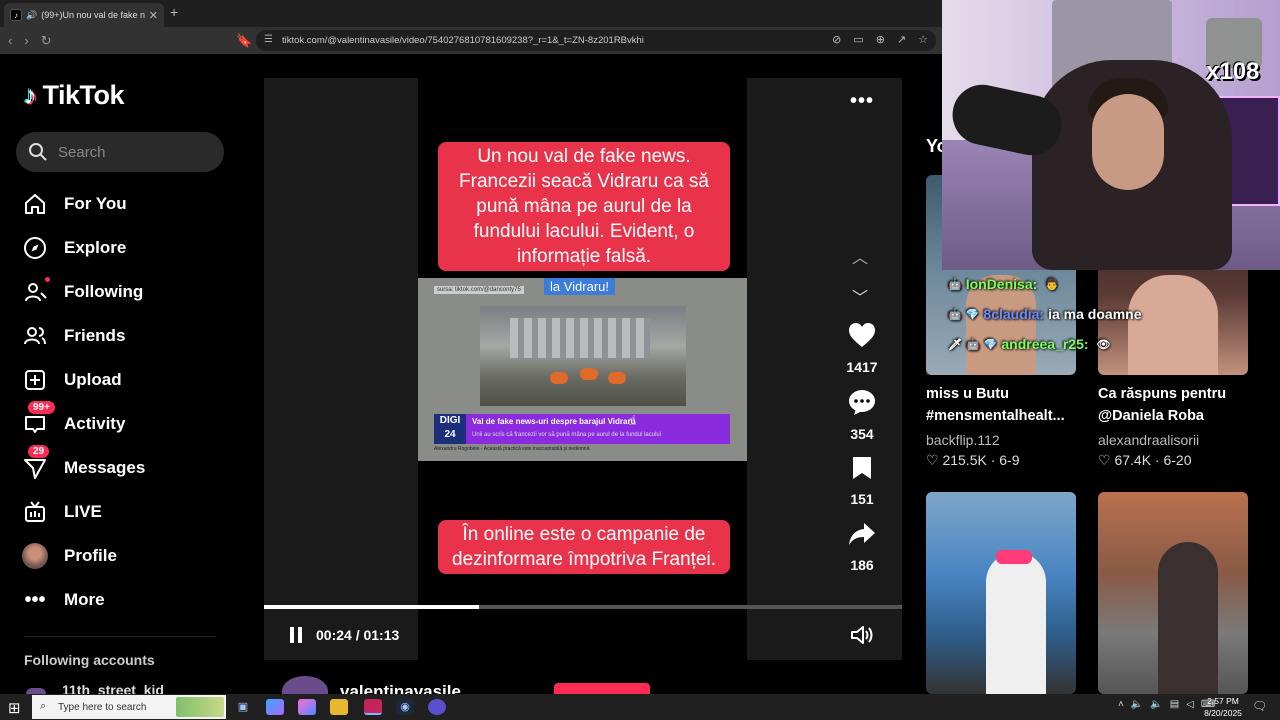 The width and height of the screenshot is (1280, 720). What do you see at coordinates (1190, 704) in the screenshot?
I see `speaker-icon: ◁` at bounding box center [1190, 704].